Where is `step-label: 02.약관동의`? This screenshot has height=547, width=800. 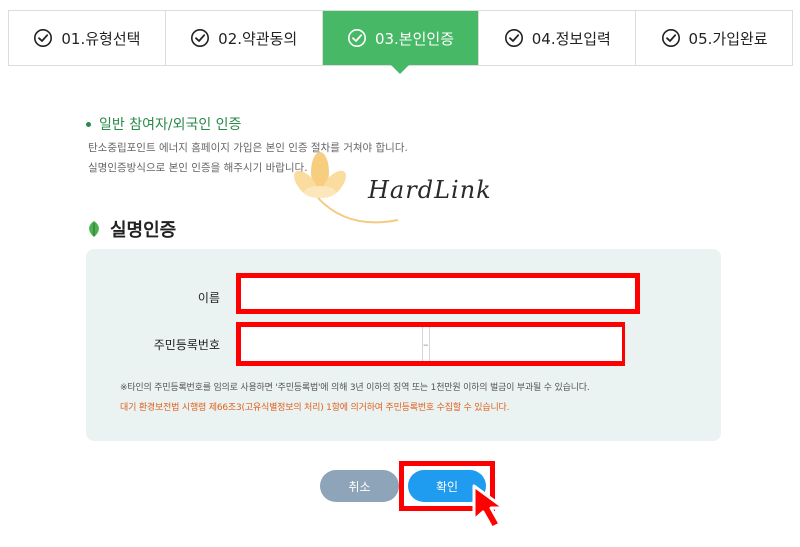
step-label: 02.약관동의 is located at coordinates (258, 38).